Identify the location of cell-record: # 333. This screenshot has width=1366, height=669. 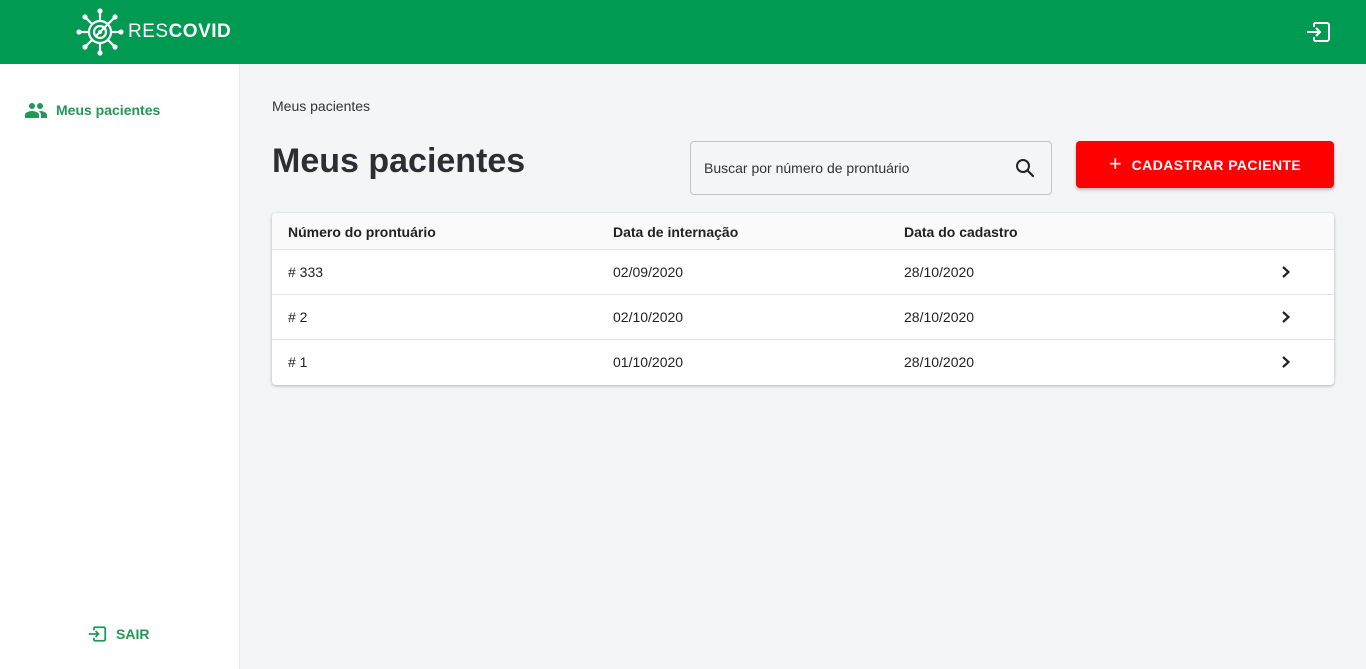
(306, 272).